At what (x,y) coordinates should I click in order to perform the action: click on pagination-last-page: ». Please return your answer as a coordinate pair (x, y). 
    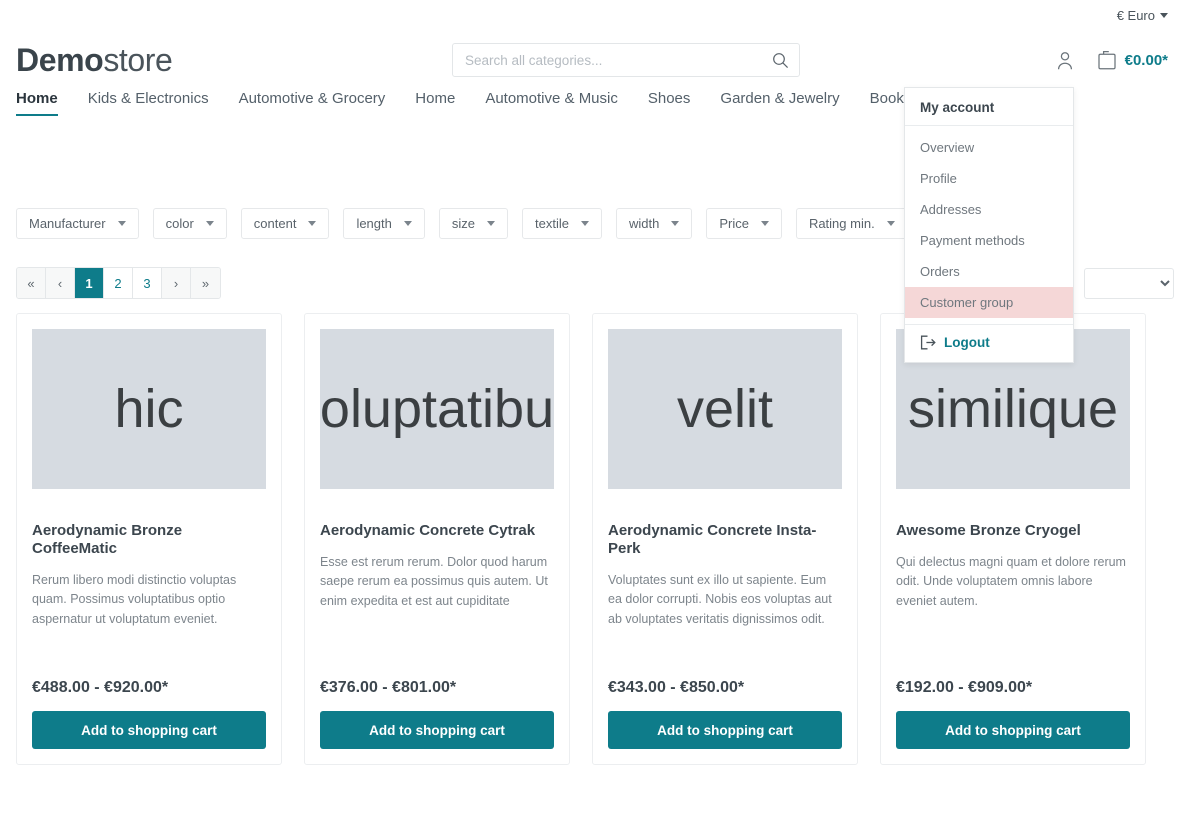
    Looking at the image, I should click on (205, 283).